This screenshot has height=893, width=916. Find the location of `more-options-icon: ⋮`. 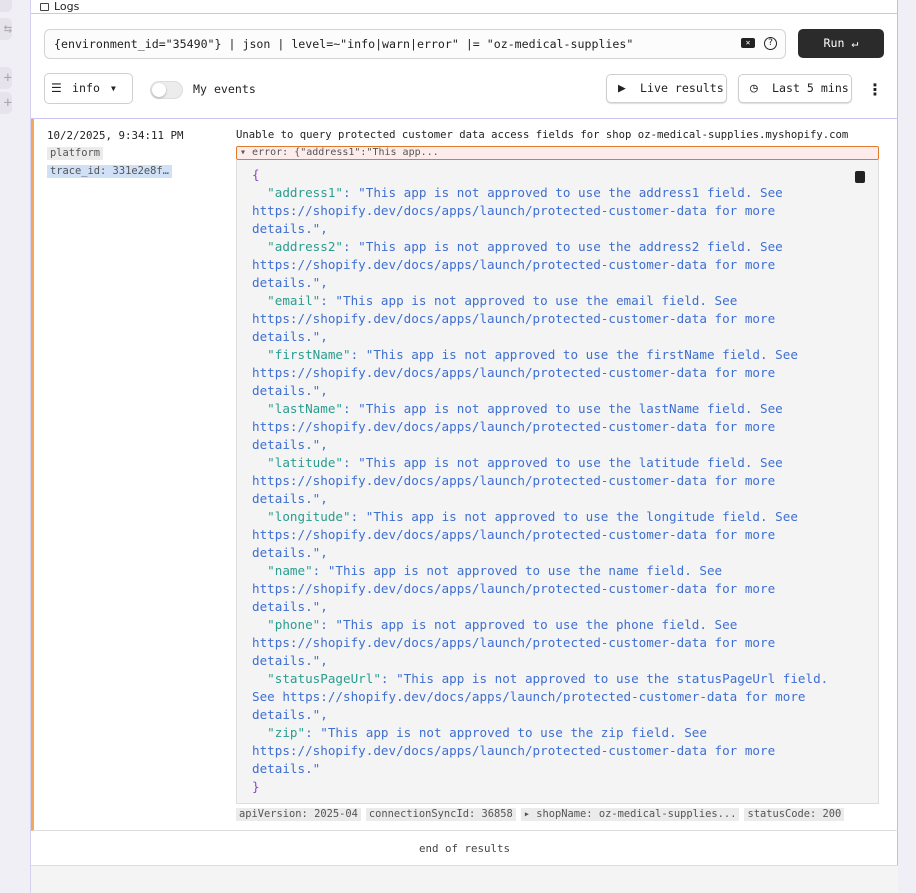

more-options-icon: ⋮ is located at coordinates (875, 89).